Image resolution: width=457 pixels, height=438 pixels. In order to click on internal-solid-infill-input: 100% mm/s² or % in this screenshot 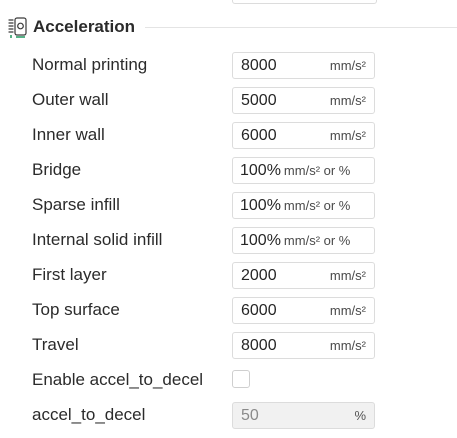, I will do `click(303, 240)`.